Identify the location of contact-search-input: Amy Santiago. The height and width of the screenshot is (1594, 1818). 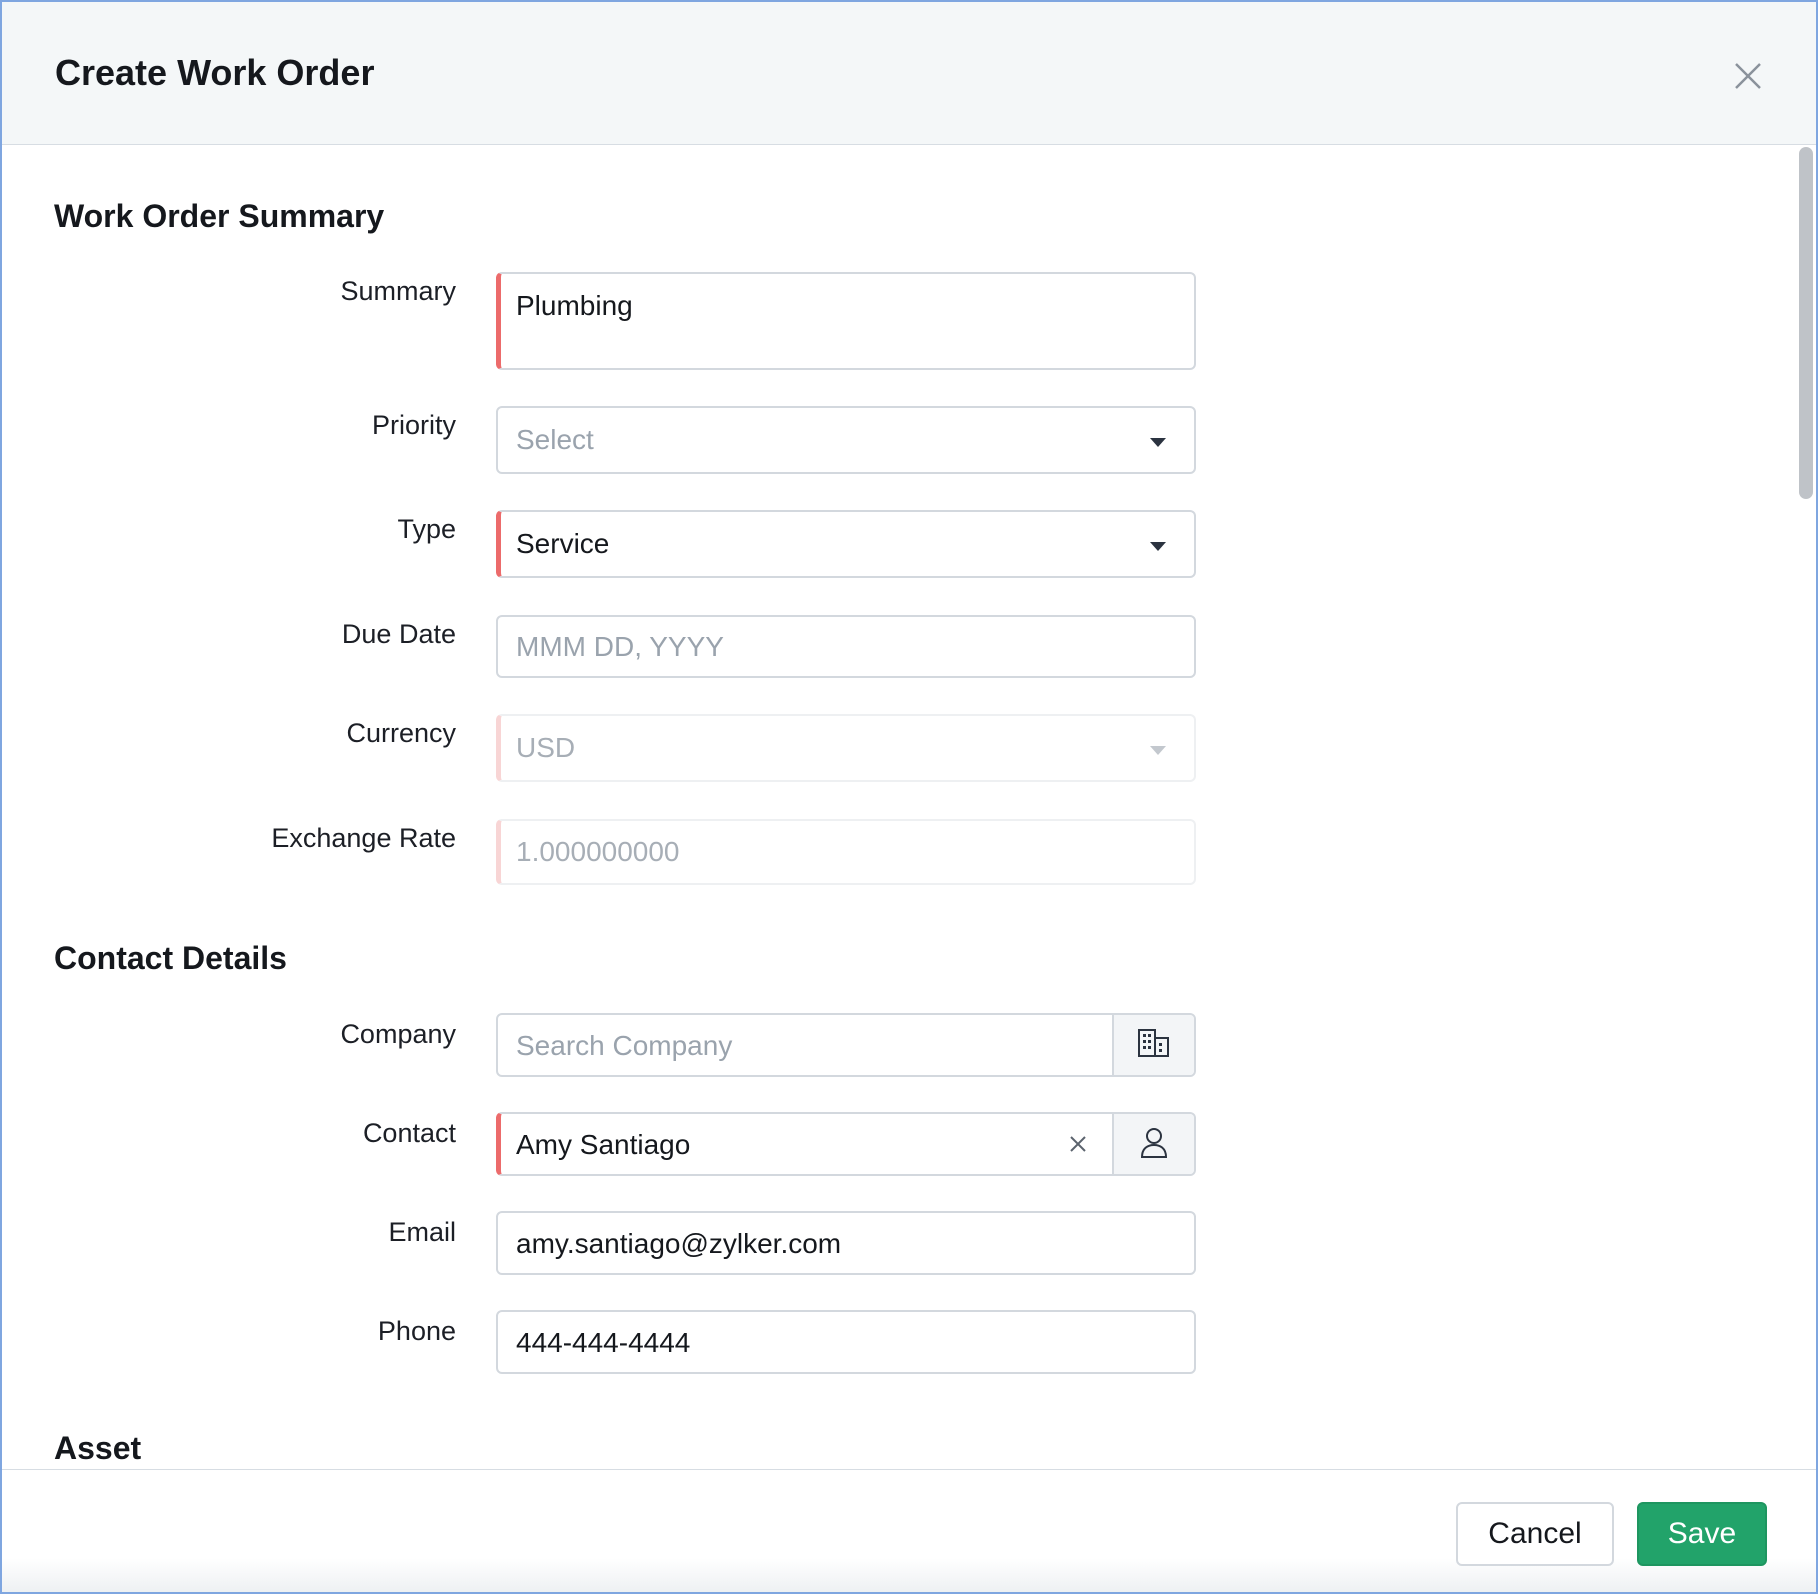
(846, 1144).